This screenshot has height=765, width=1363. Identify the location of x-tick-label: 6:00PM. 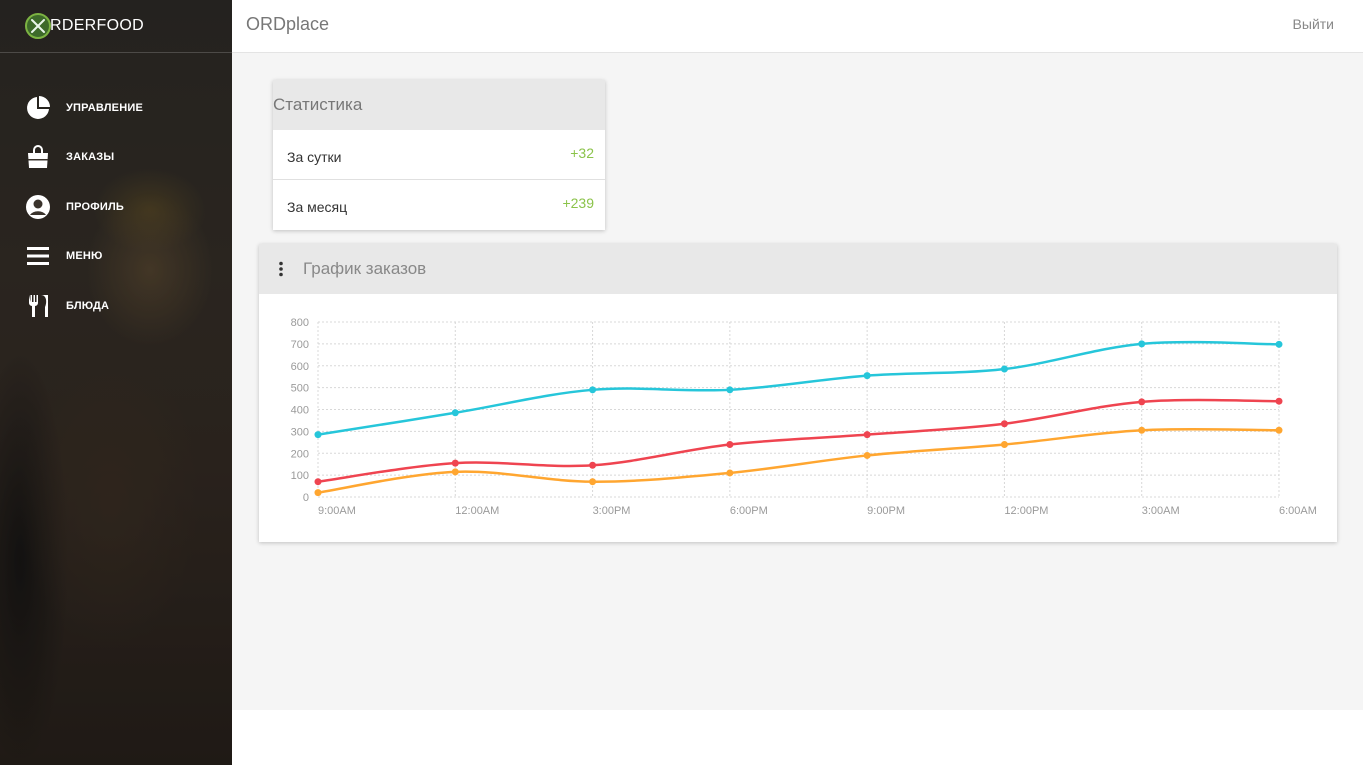
(749, 511).